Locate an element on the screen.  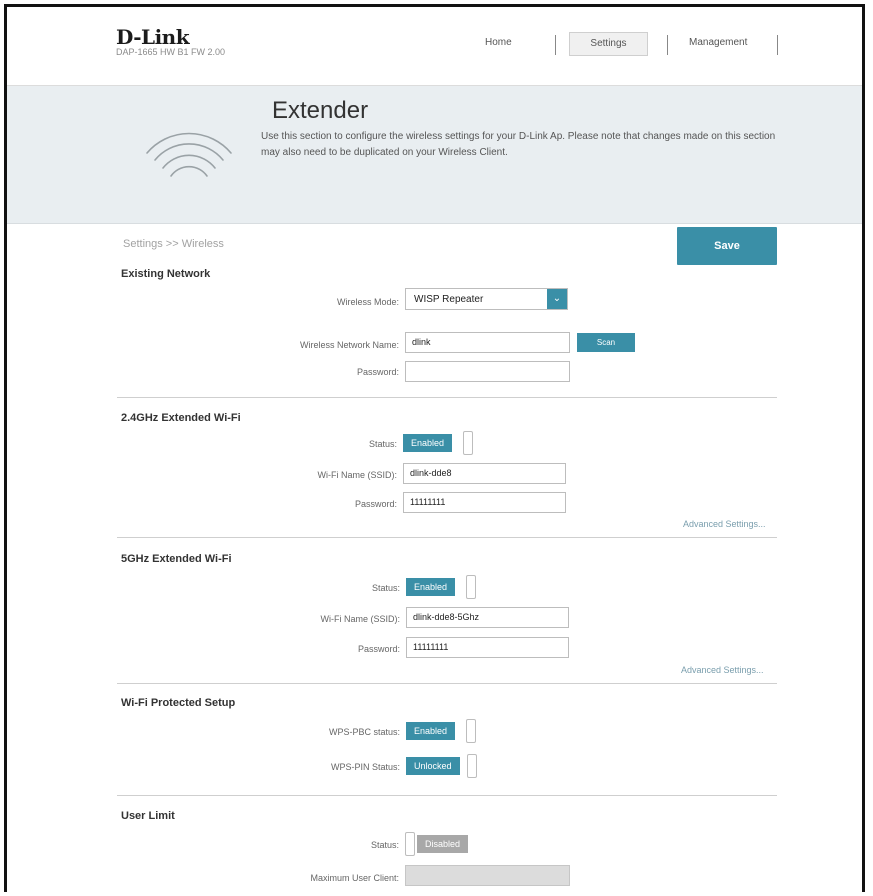
wps-pin-label: WPS-PIN Status: is located at coordinates (365, 767).